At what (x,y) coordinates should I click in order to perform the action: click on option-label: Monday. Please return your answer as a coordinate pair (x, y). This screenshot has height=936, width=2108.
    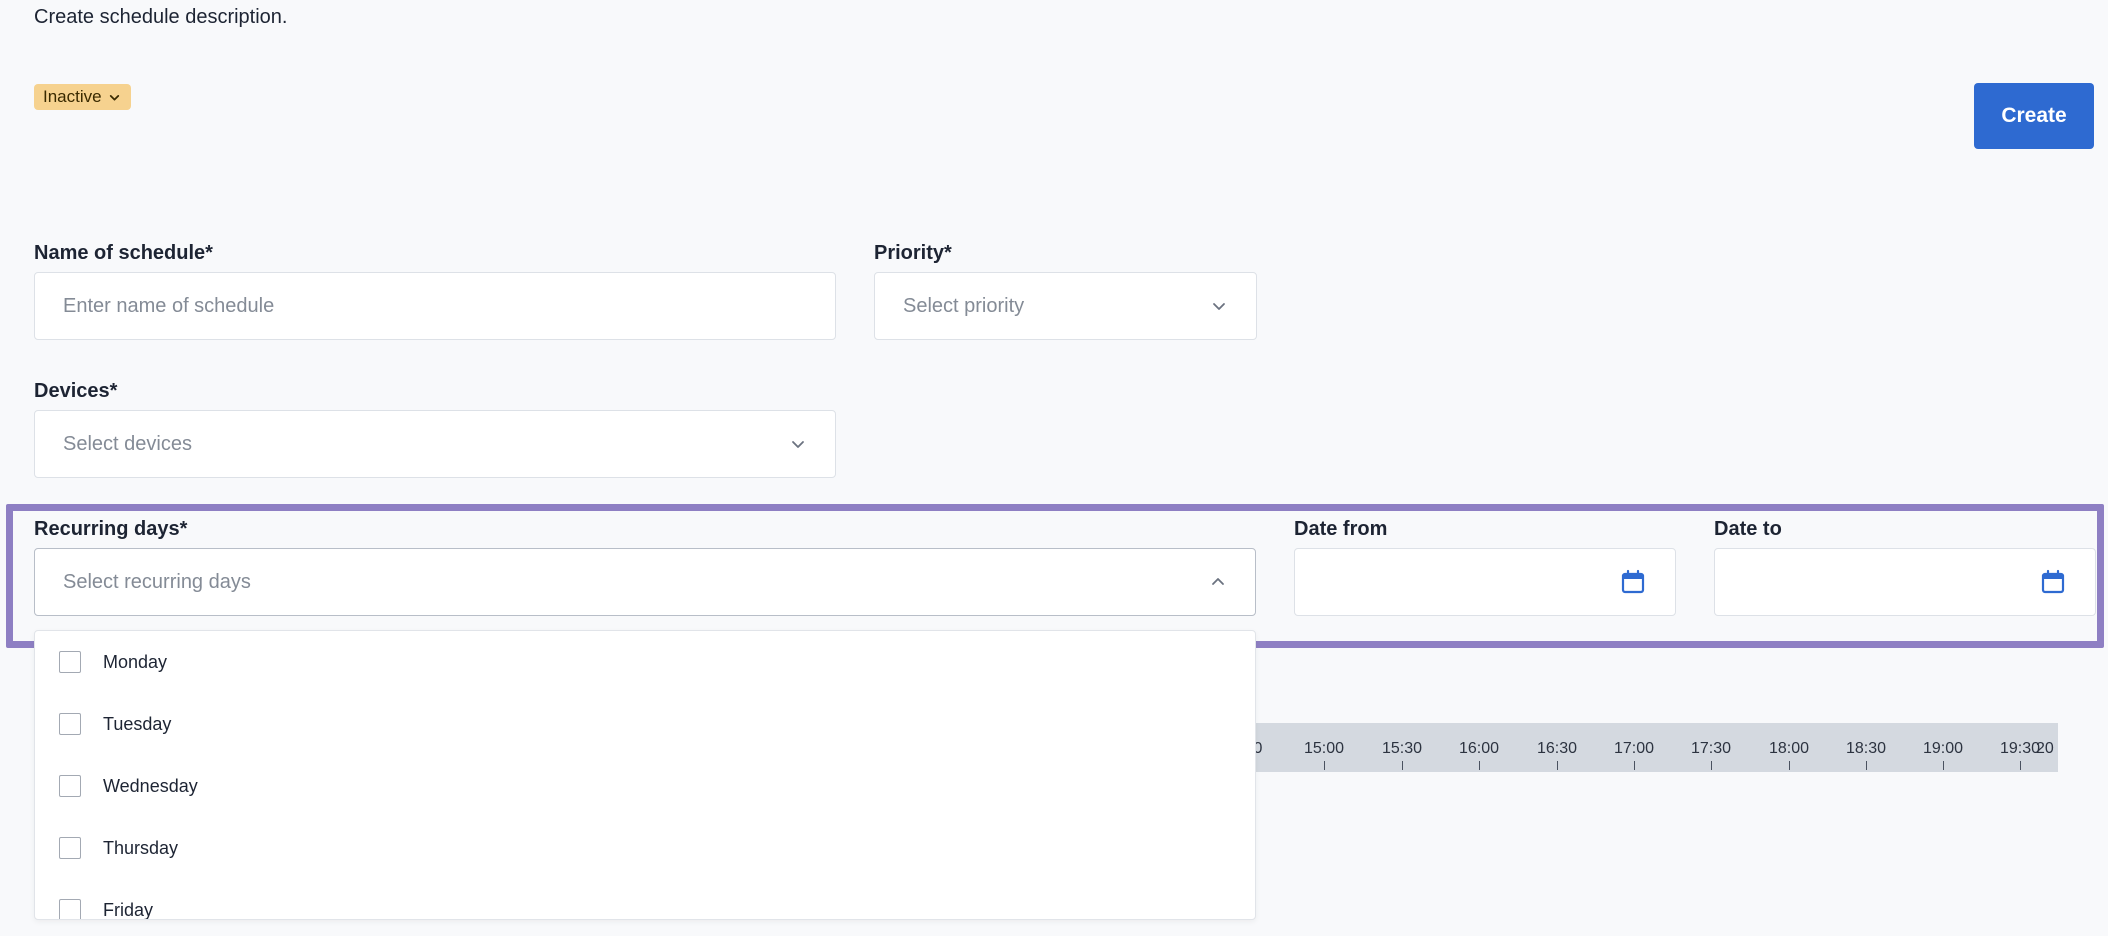
    Looking at the image, I should click on (135, 661).